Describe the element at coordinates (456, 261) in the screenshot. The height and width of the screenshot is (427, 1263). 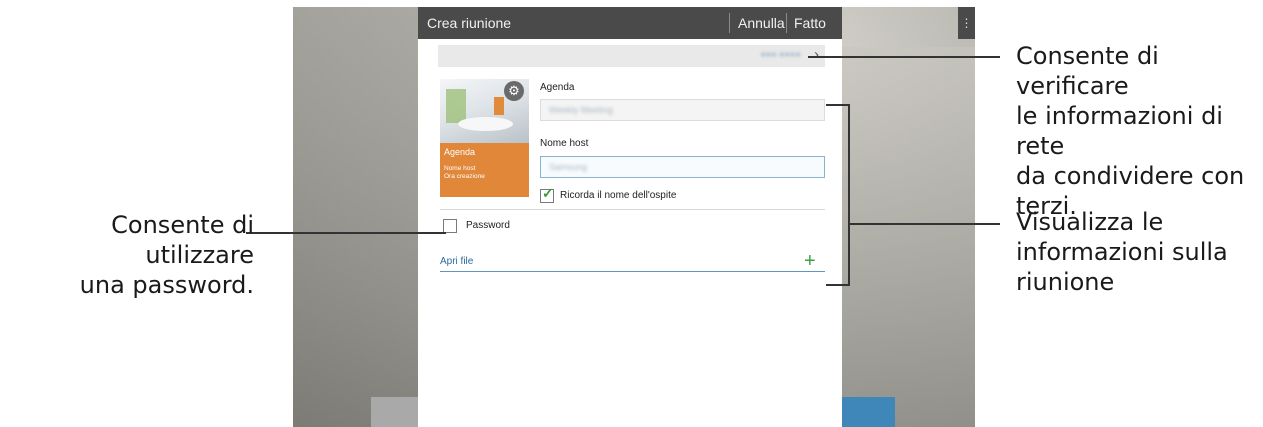
I see `open-file-link: Apri file` at that location.